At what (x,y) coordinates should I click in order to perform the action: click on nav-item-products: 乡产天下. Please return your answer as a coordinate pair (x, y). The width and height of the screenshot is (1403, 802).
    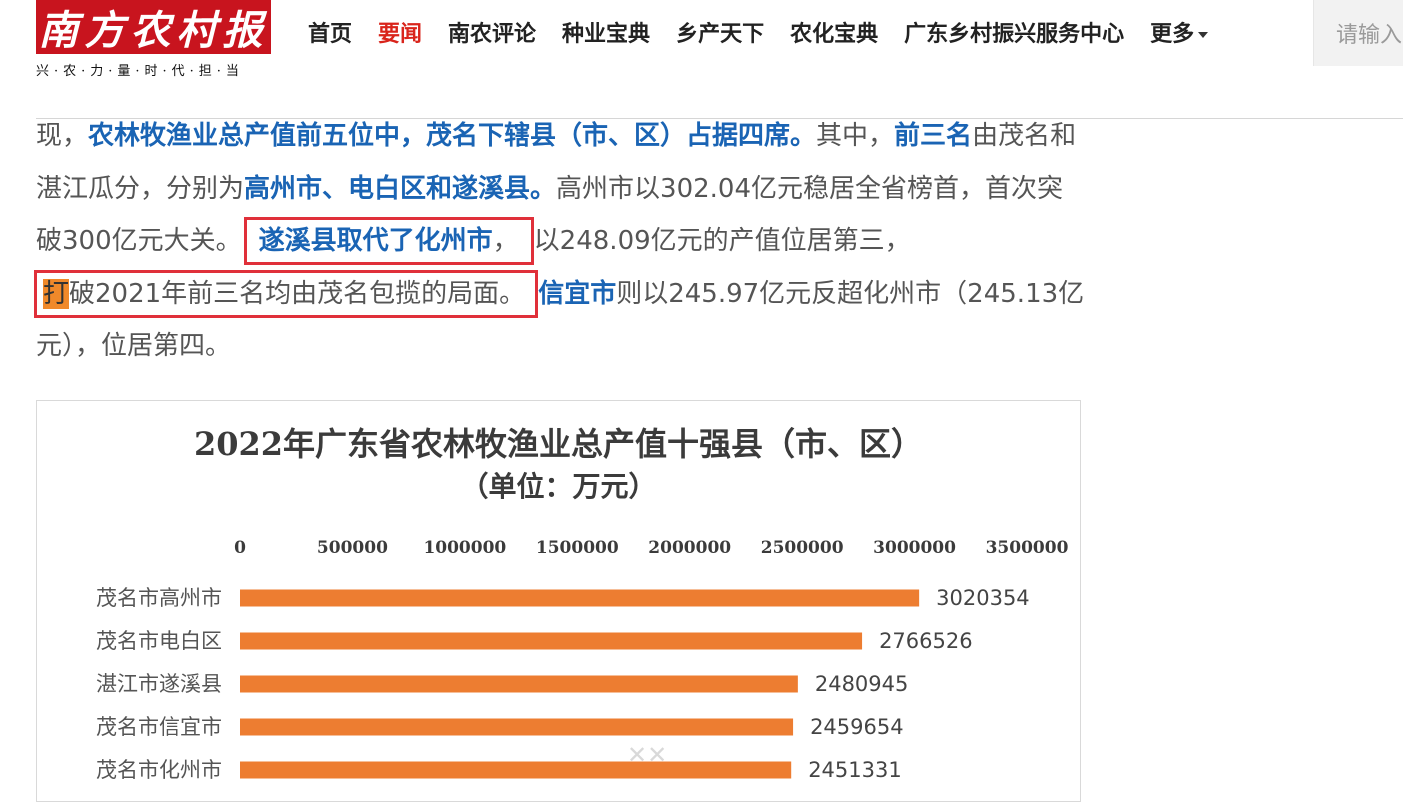
    Looking at the image, I should click on (720, 32).